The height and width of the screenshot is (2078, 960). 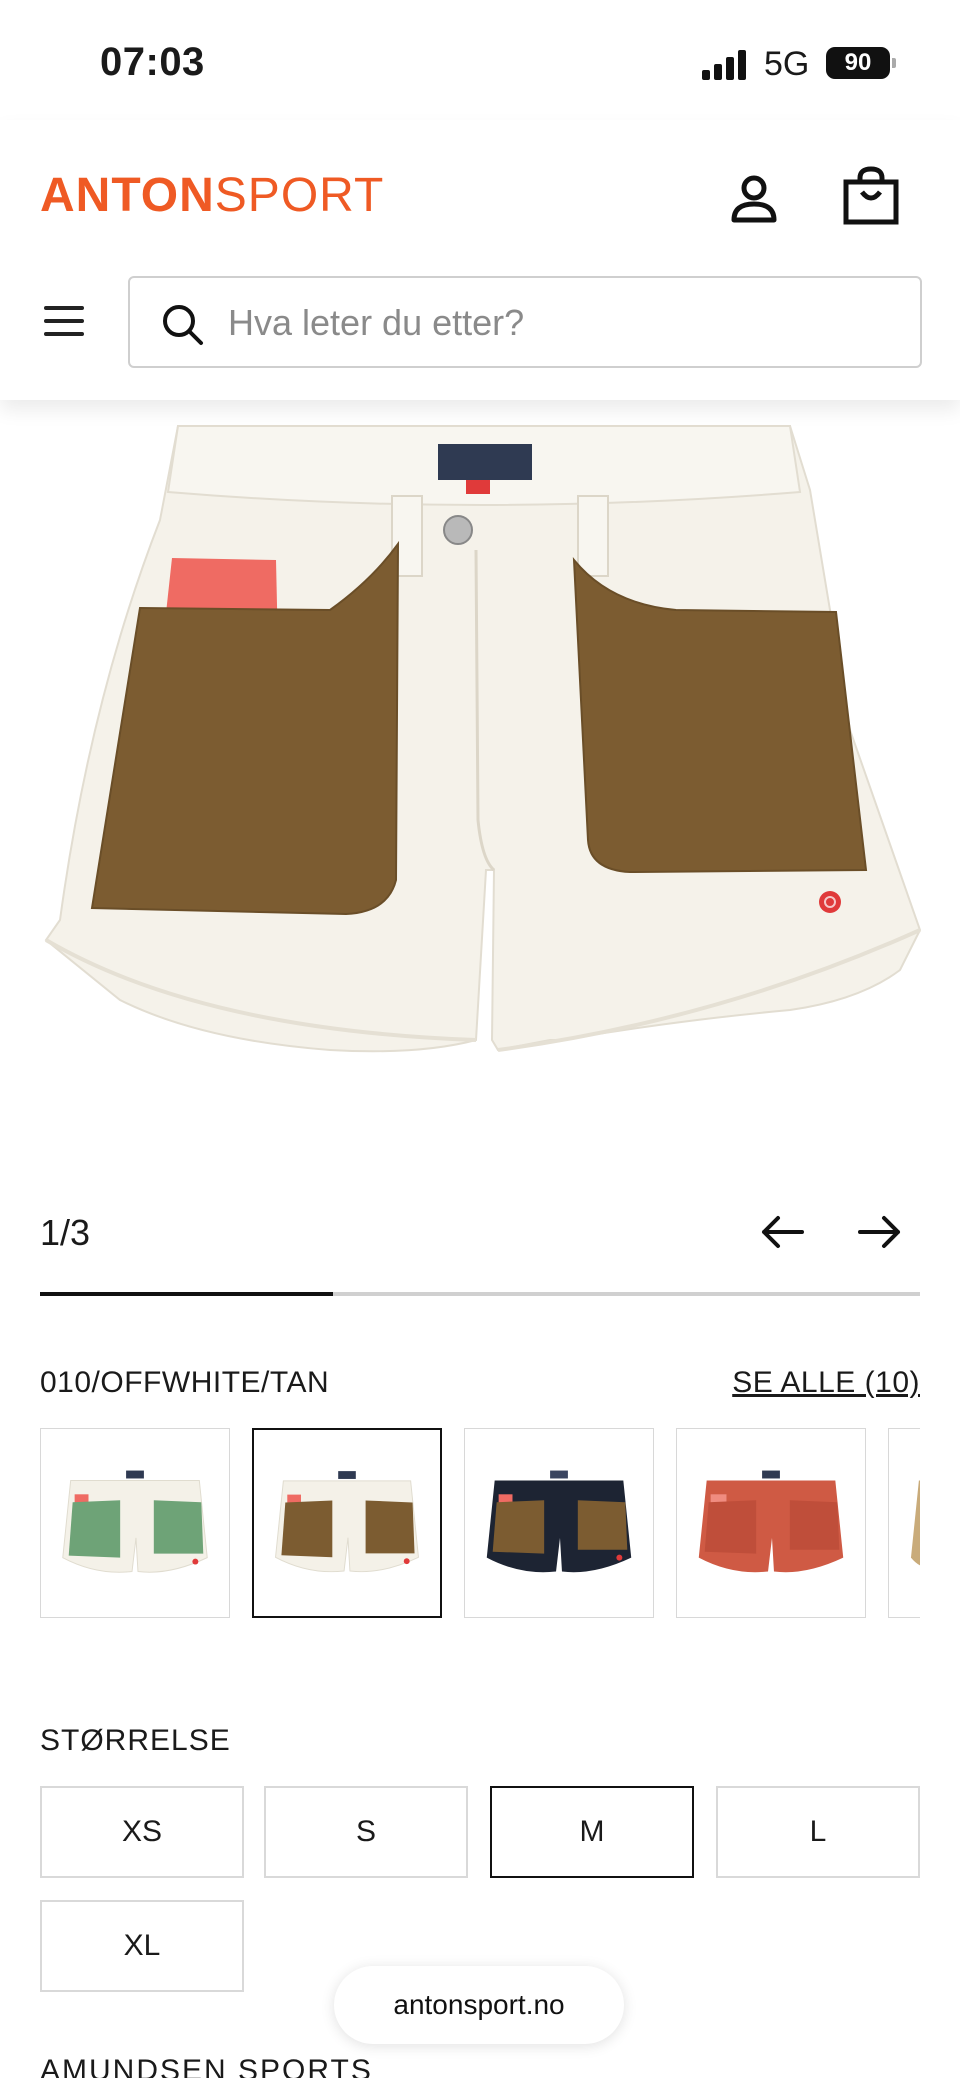 I want to click on battery-icon: 90, so click(x=861, y=63).